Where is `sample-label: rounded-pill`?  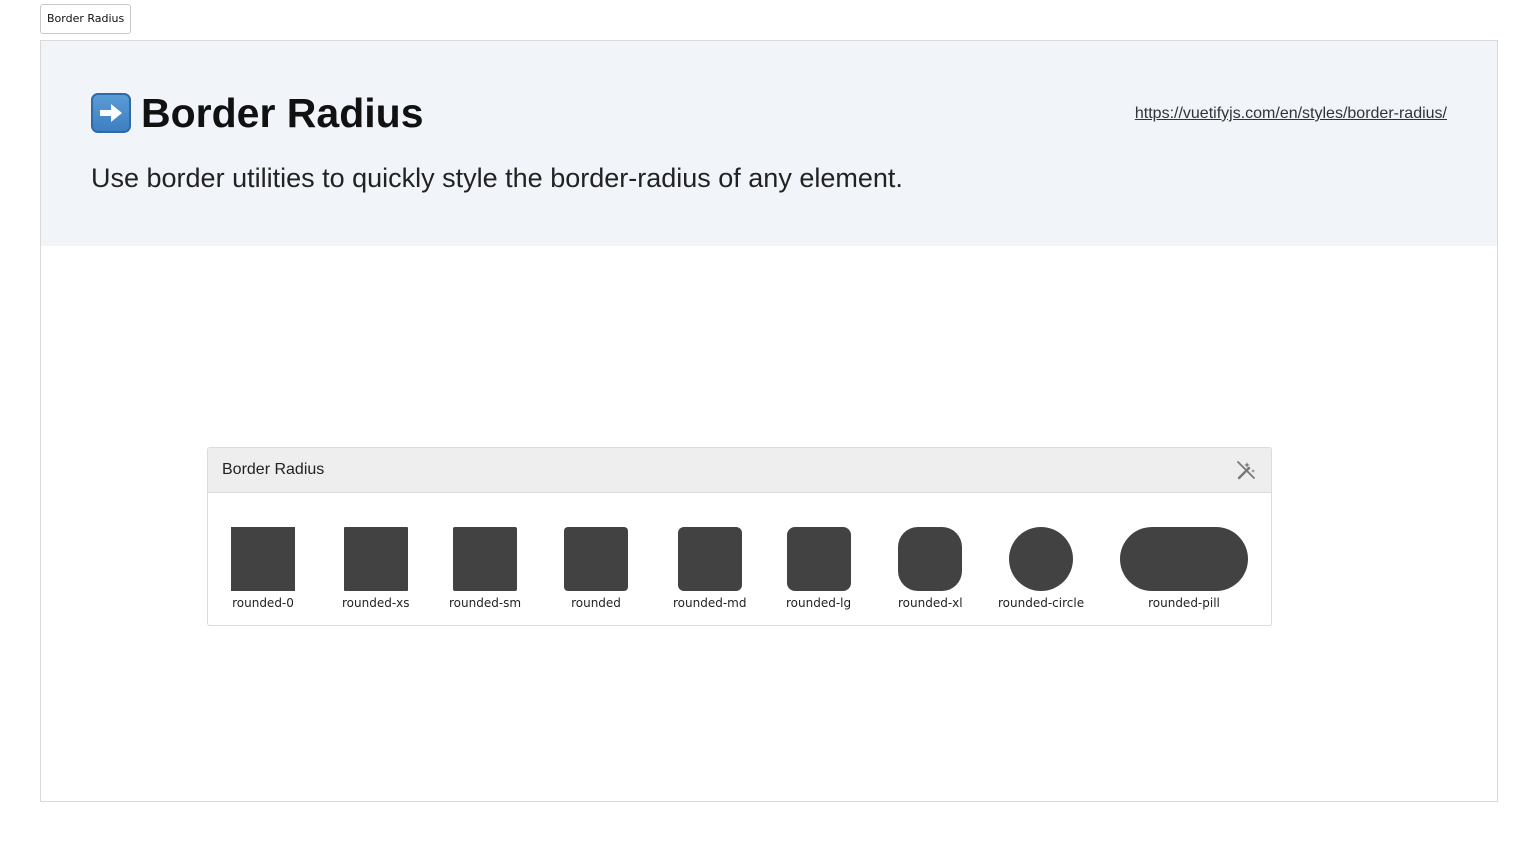 sample-label: rounded-pill is located at coordinates (1184, 603).